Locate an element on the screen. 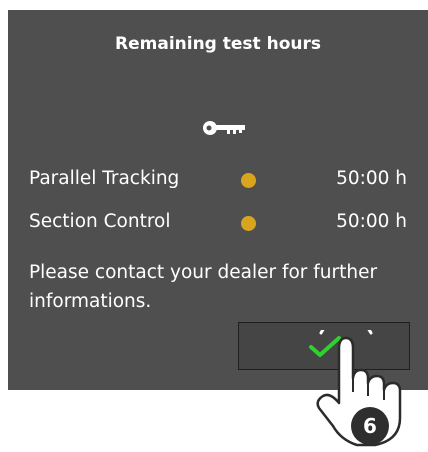  dialog-title: Remaining test hours is located at coordinates (218, 44).